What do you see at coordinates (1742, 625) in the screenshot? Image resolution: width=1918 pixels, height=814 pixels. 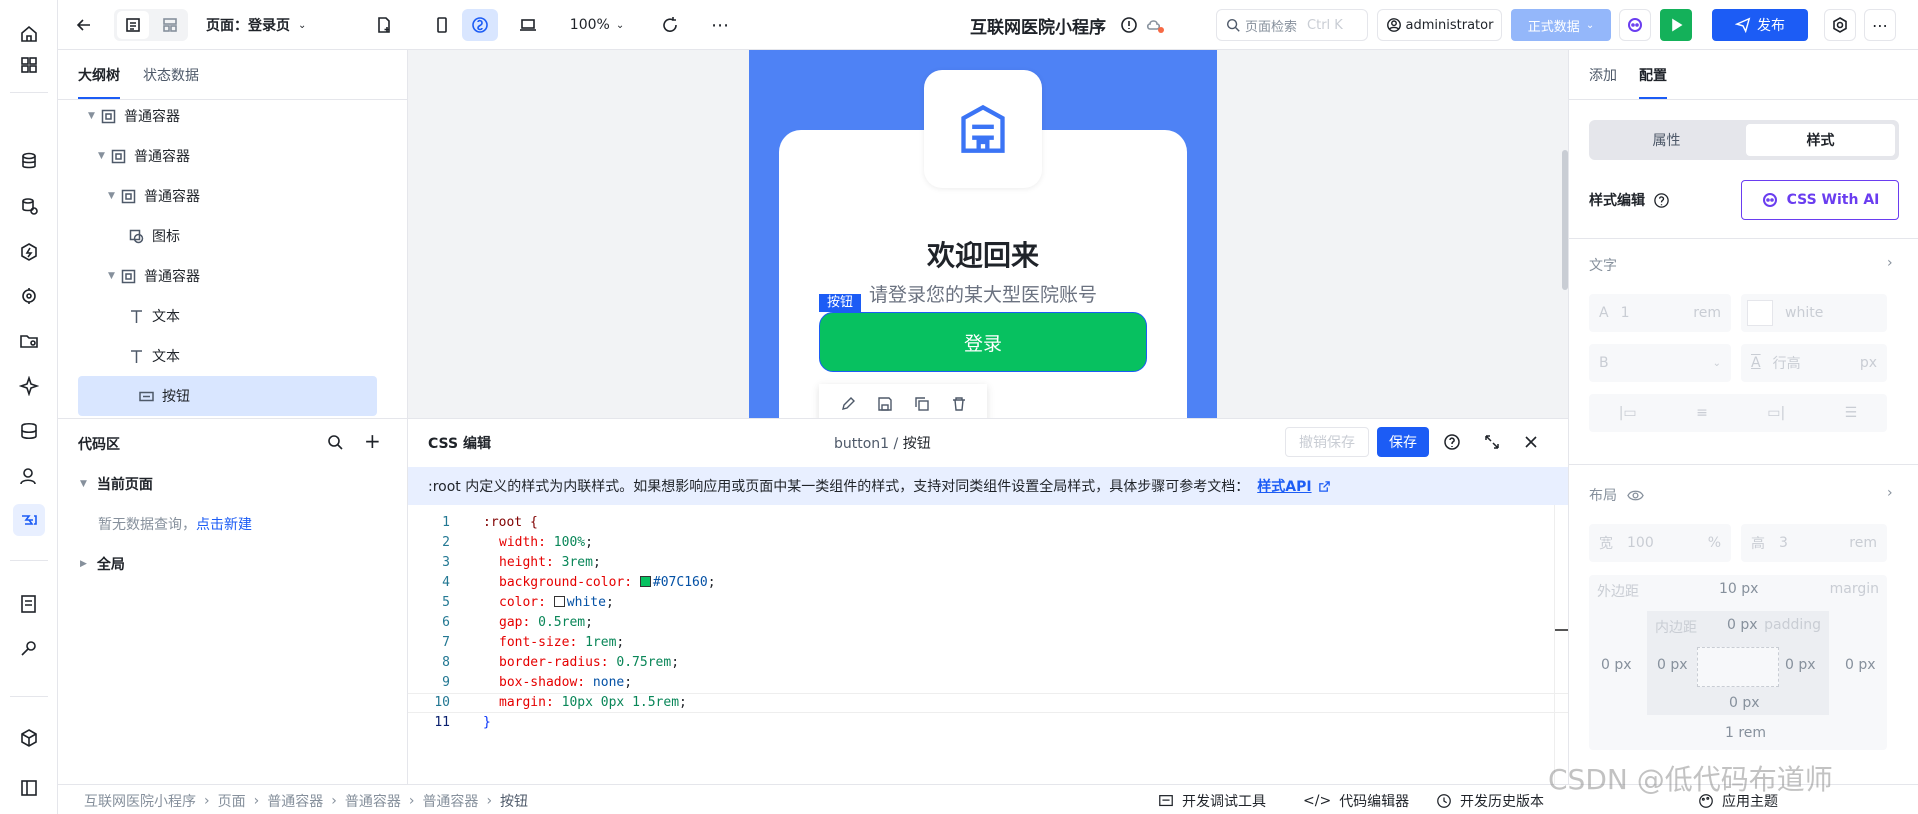 I see `padding-top-value: 0 px` at bounding box center [1742, 625].